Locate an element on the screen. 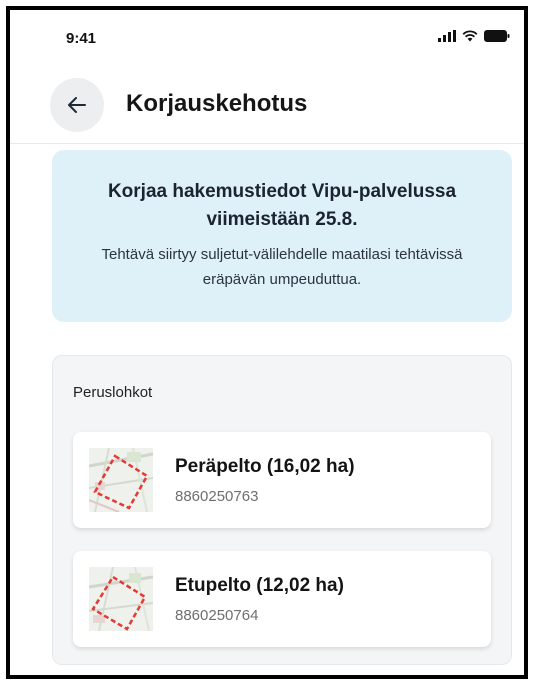 This screenshot has width=534, height=685. status-icons is located at coordinates (474, 36).